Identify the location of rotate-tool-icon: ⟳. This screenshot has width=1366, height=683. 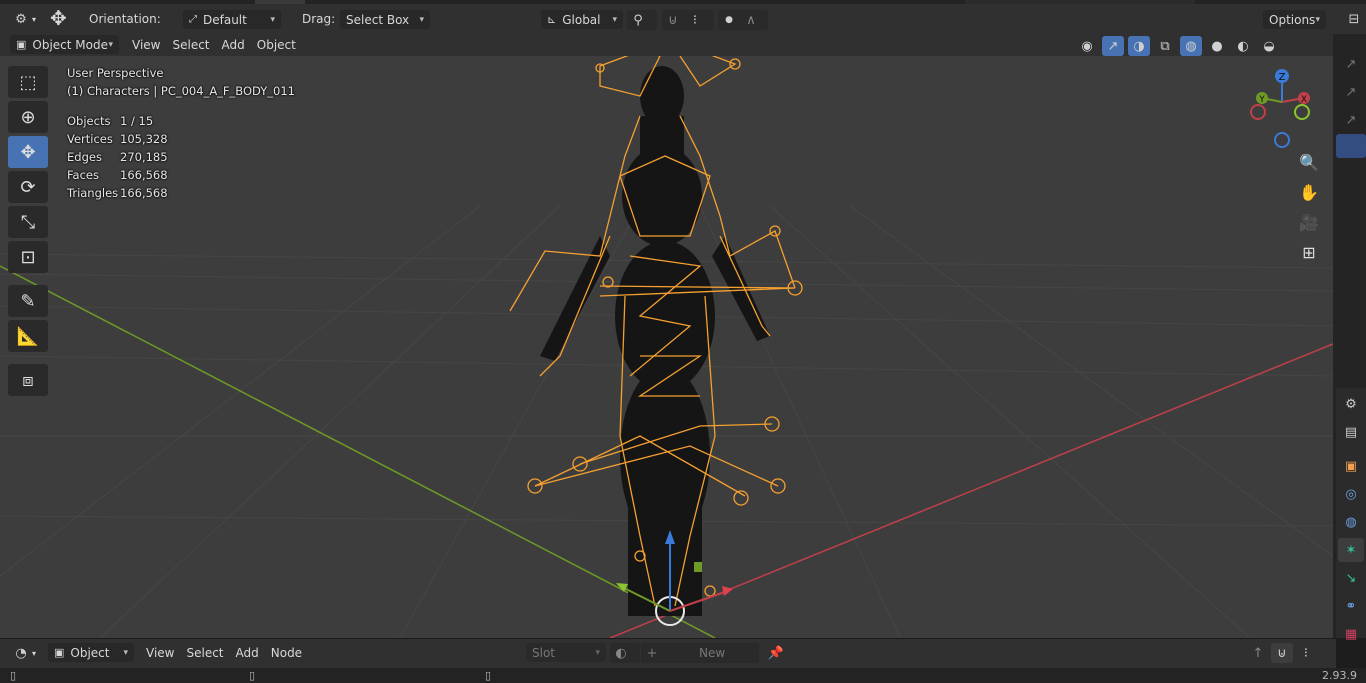
(28, 187).